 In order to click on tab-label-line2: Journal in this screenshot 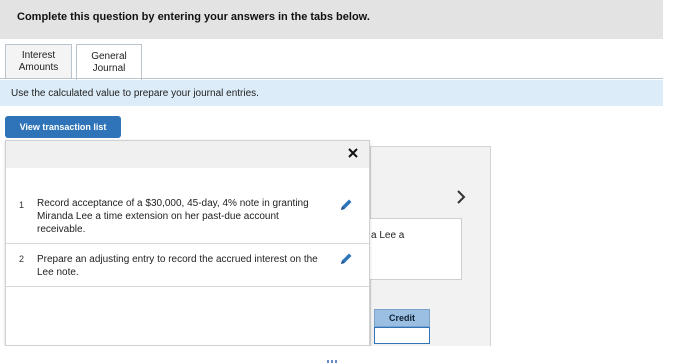, I will do `click(109, 68)`.